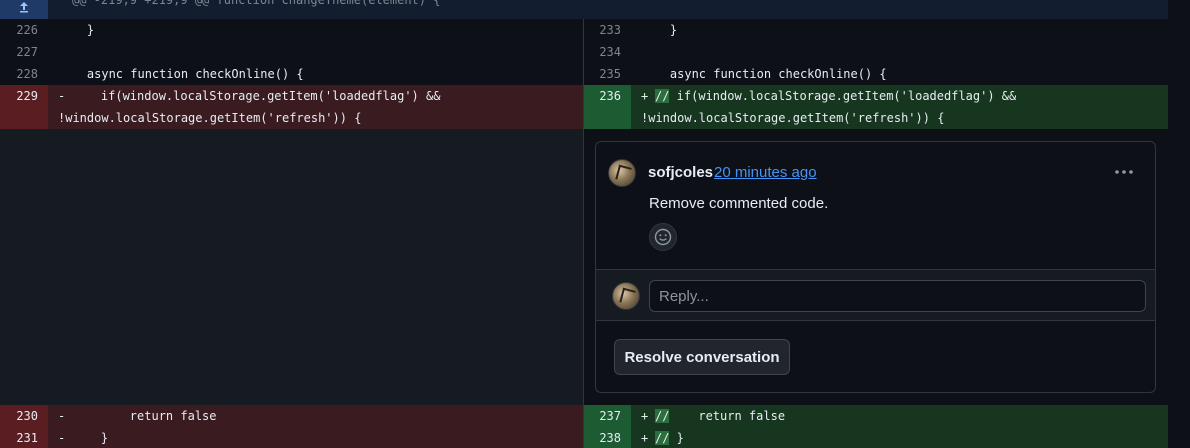 The image size is (1190, 448). What do you see at coordinates (607, 74) in the screenshot?
I see `right-line-number: 235` at bounding box center [607, 74].